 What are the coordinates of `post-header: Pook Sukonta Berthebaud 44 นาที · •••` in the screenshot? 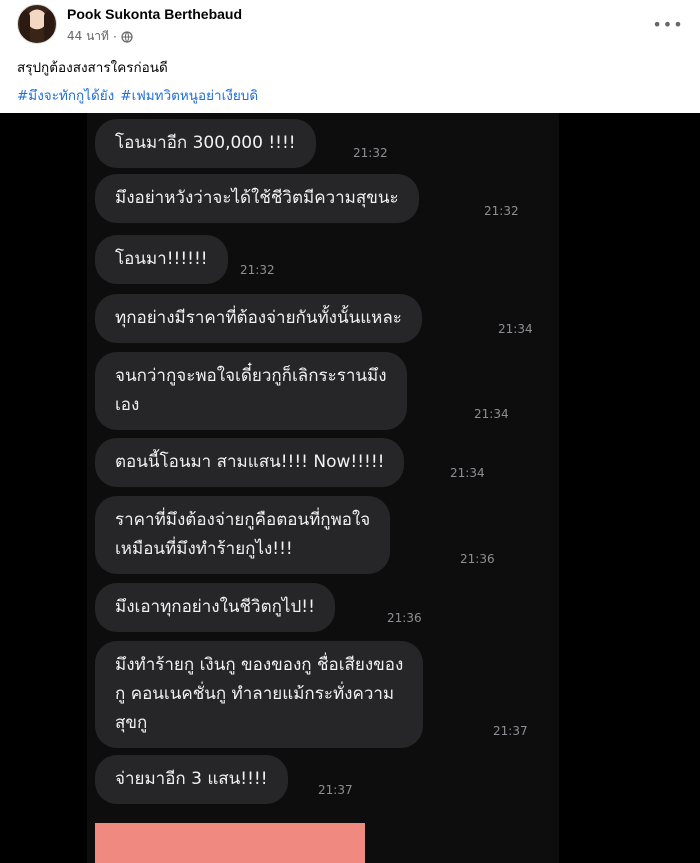 It's located at (350, 26).